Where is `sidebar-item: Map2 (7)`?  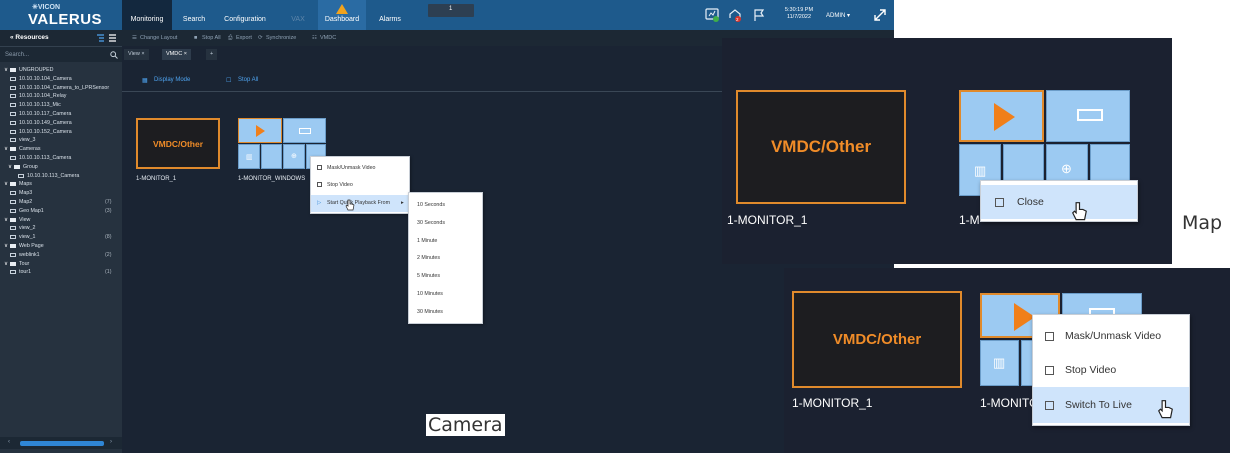
sidebar-item: Map2 (7) is located at coordinates (61, 202).